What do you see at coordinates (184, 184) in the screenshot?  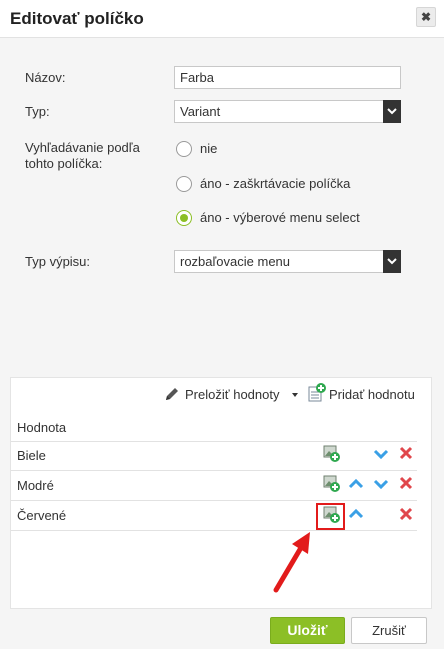 I see `radio-search-checkboxes` at bounding box center [184, 184].